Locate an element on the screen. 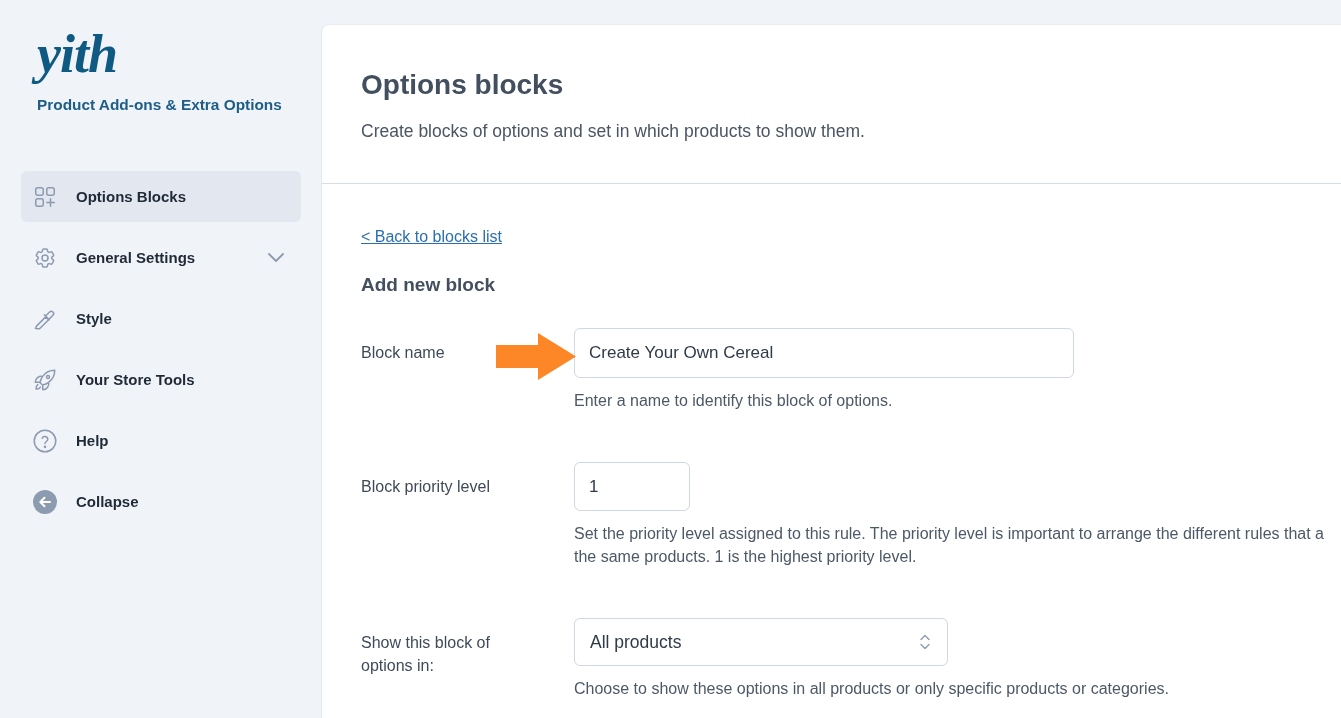 The image size is (1341, 718). field-label: Show this block of options in: is located at coordinates (426, 654).